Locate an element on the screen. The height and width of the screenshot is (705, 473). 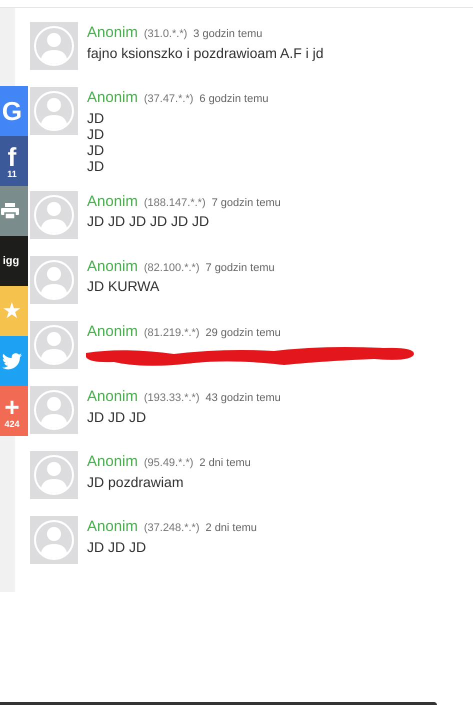
ip-address: (95.49.*.*) is located at coordinates (169, 463).